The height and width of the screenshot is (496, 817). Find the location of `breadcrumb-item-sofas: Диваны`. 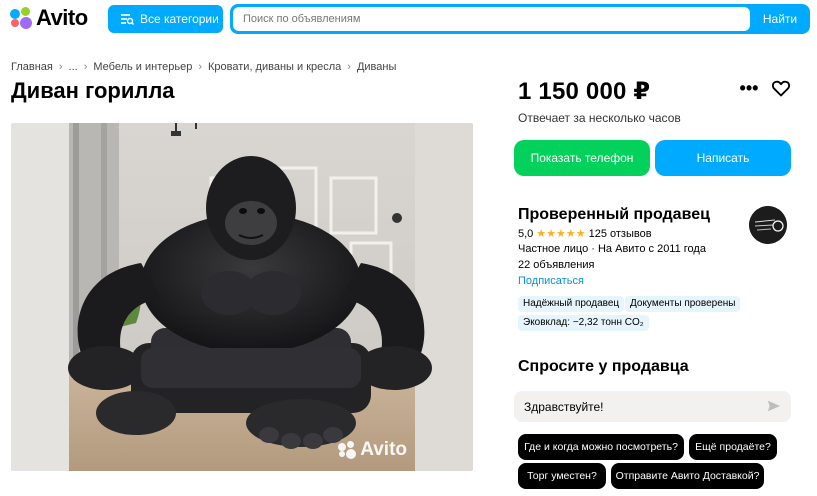

breadcrumb-item-sofas: Диваны is located at coordinates (376, 67).